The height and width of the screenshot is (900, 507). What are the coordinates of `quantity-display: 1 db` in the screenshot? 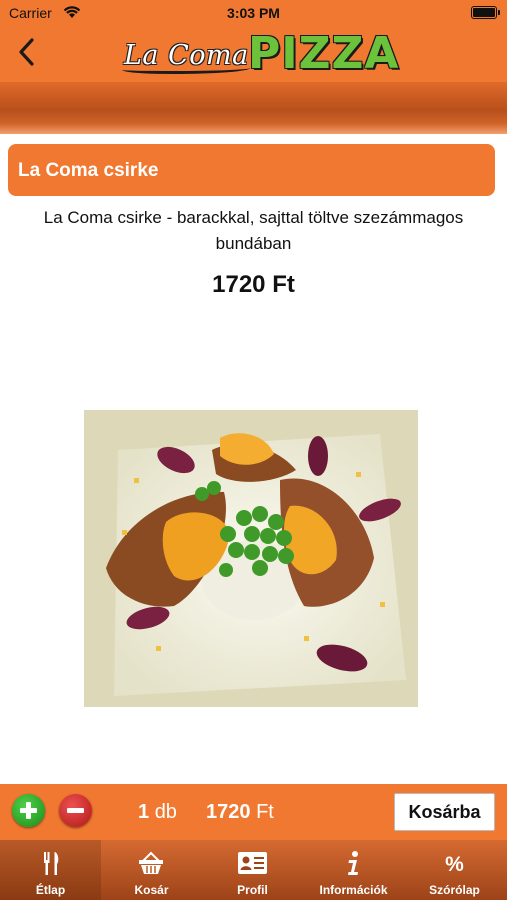 It's located at (157, 812).